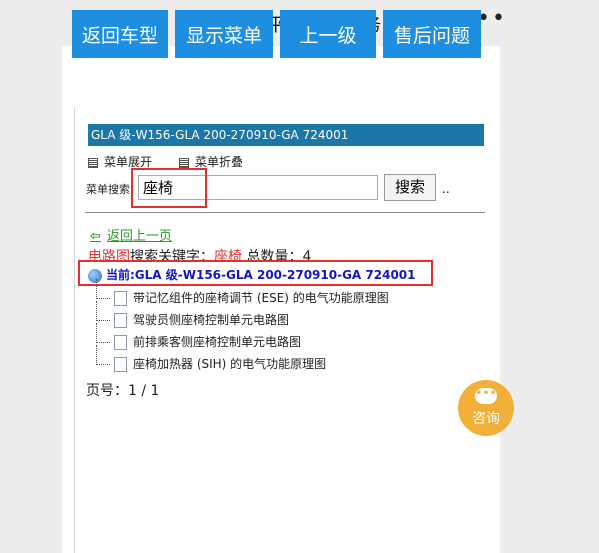 The width and height of the screenshot is (599, 553). I want to click on list-item-label: 座椅加热器 (SIH) 的电气功能原理图, so click(230, 364).